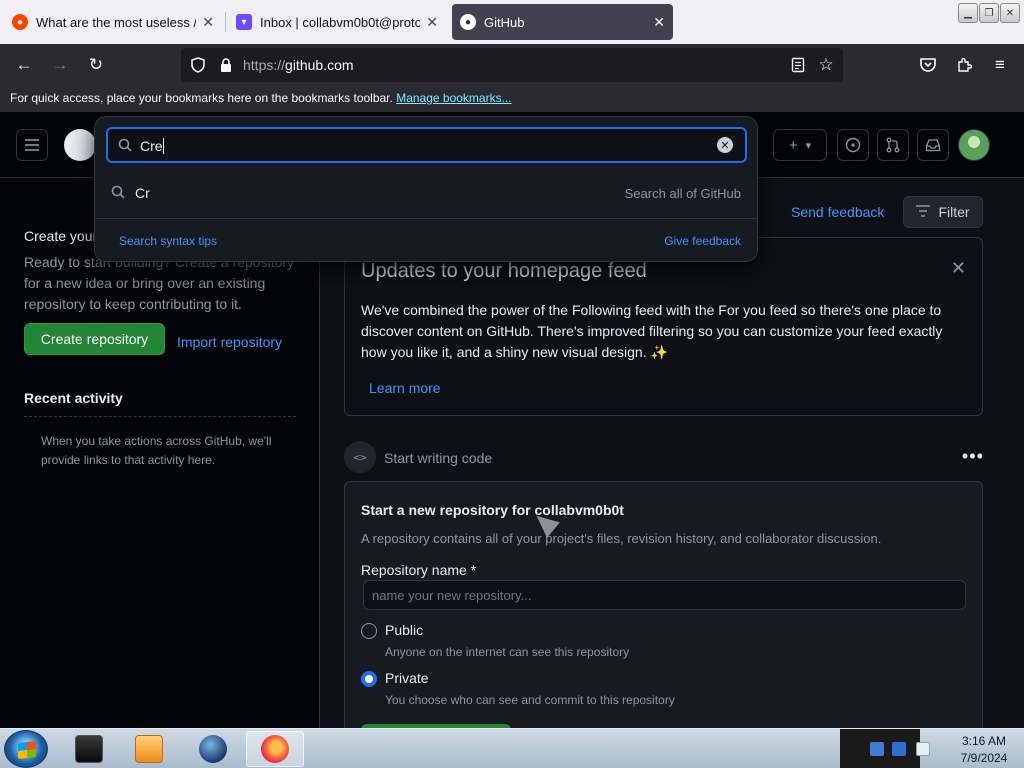  Describe the element at coordinates (198, 65) in the screenshot. I see `shield-icon` at that location.